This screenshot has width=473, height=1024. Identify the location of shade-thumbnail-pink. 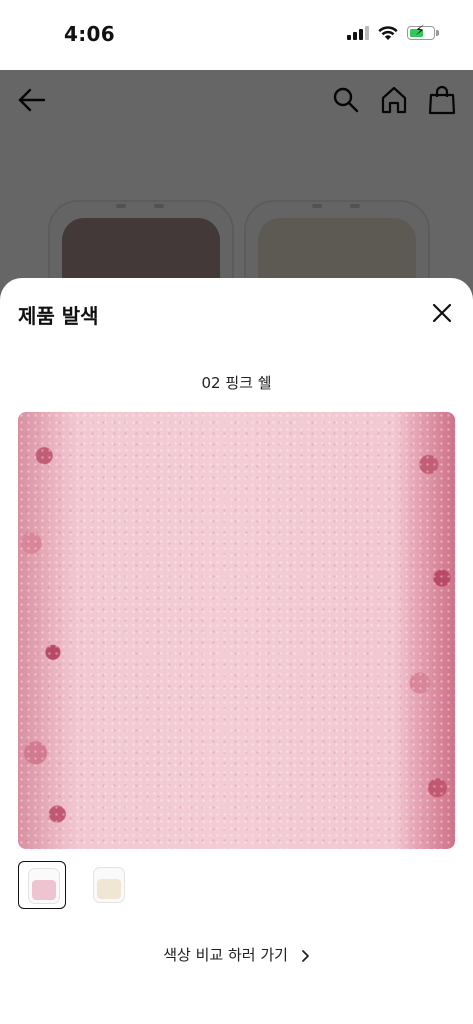
(42, 885).